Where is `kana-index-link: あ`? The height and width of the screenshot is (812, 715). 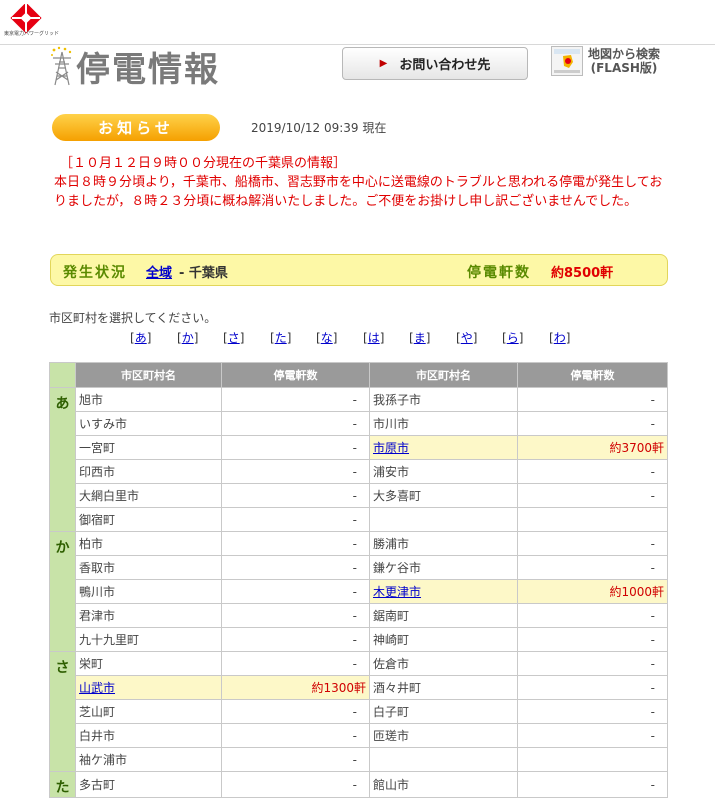
kana-index-link: あ is located at coordinates (141, 338).